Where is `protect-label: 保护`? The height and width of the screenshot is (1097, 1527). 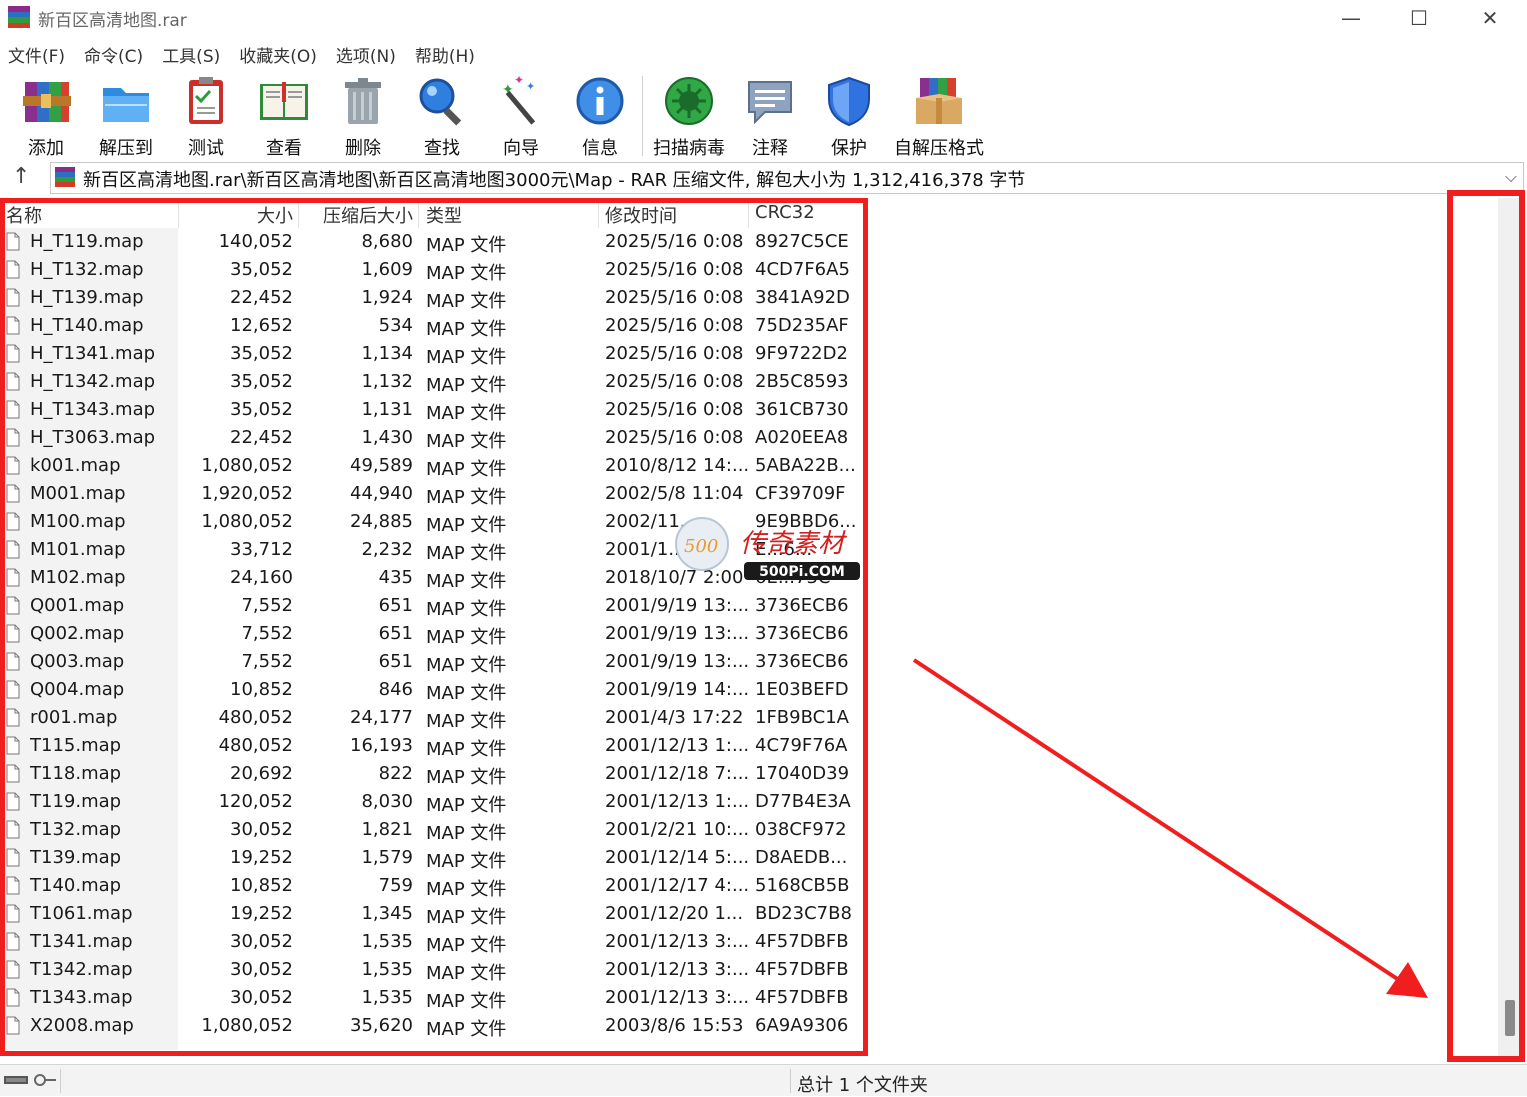 protect-label: 保护 is located at coordinates (849, 148).